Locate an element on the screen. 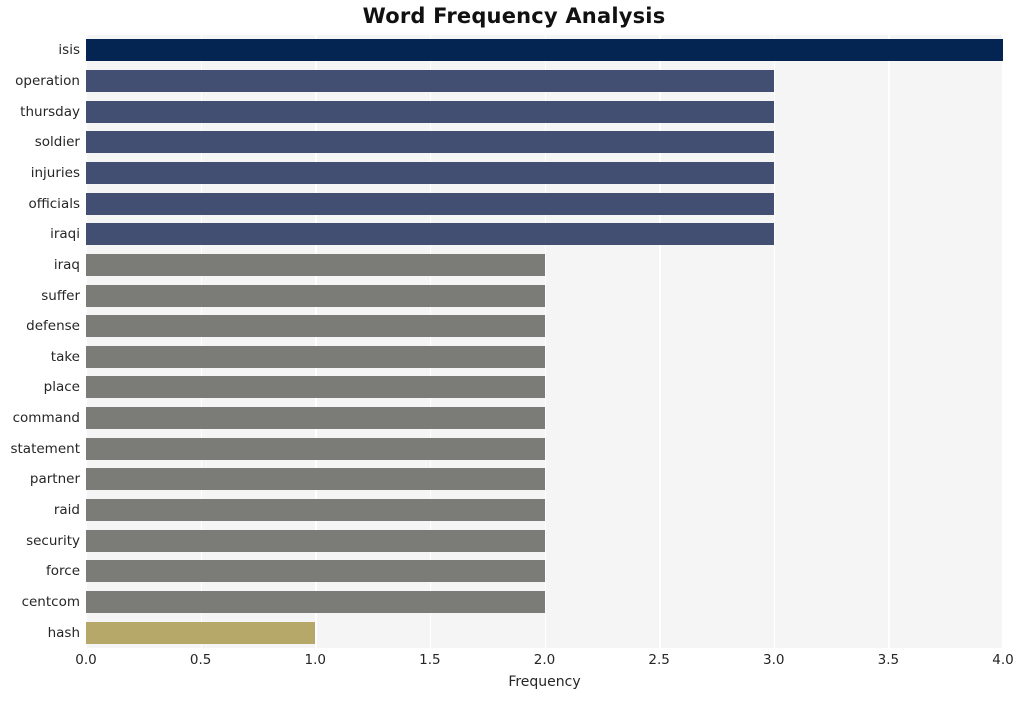  bar-security is located at coordinates (315, 540).